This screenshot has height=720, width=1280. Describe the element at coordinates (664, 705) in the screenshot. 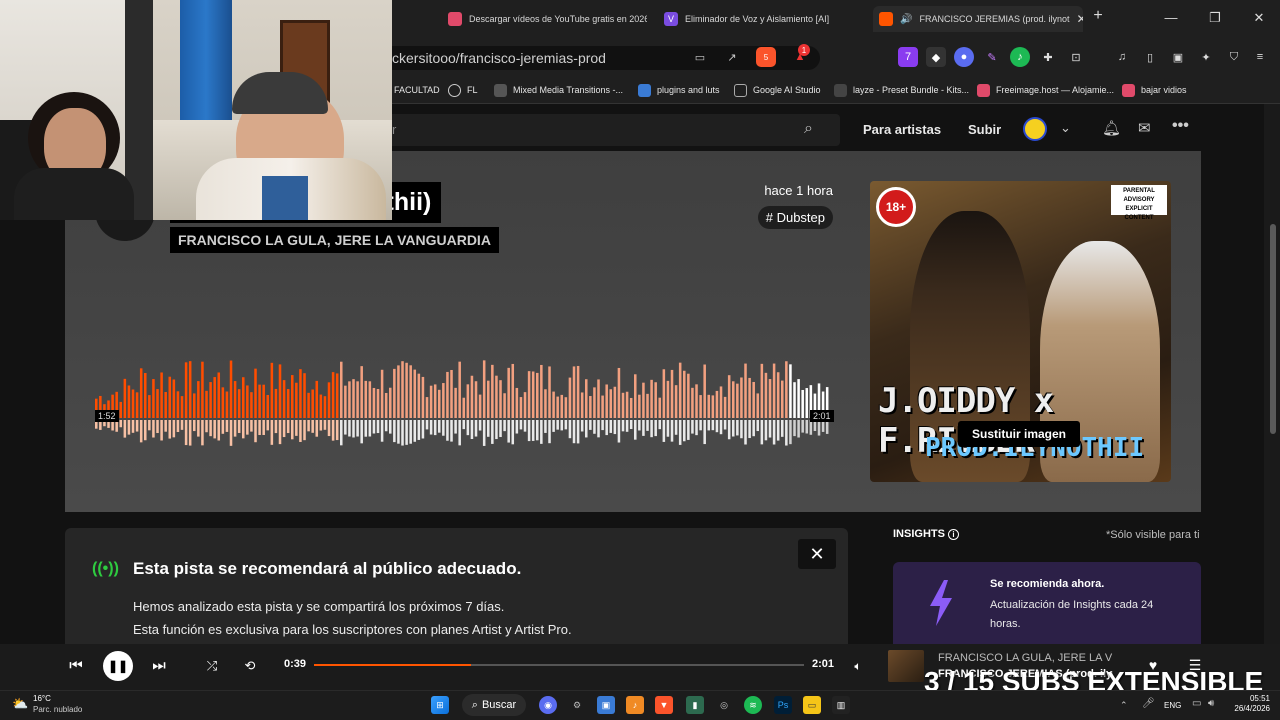

I see `brave-icon: ▼` at that location.